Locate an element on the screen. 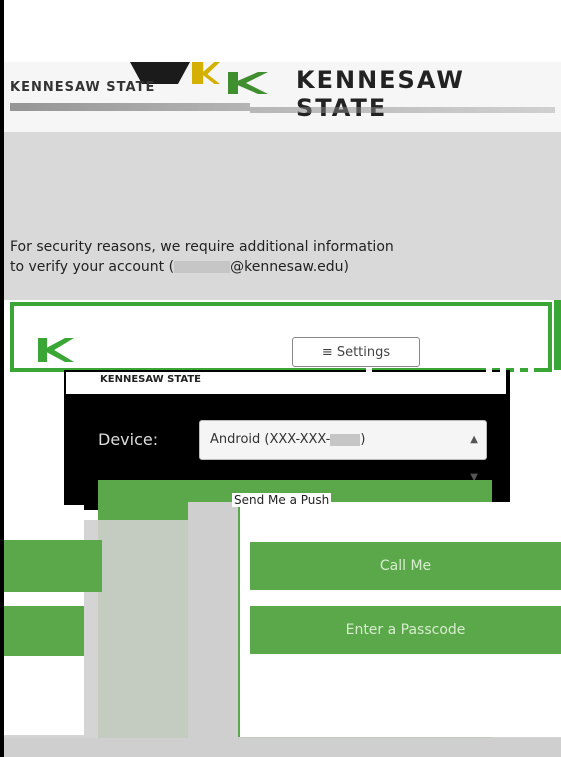 The image size is (561, 757). call-me-button: Call Me is located at coordinates (405, 566).